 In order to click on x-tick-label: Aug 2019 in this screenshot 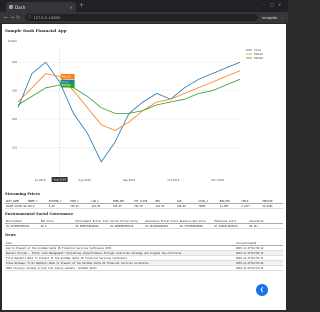, I will do `click(84, 180)`.